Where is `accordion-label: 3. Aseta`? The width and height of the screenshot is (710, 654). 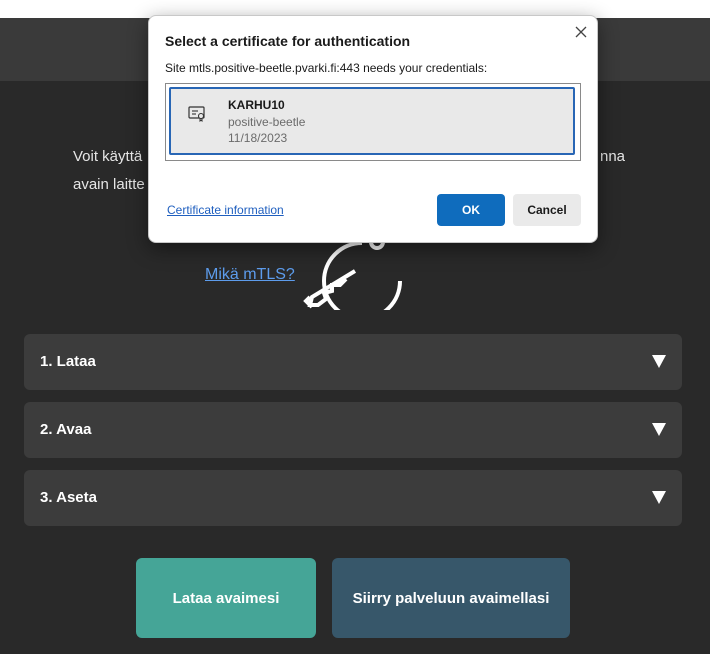 accordion-label: 3. Aseta is located at coordinates (68, 497).